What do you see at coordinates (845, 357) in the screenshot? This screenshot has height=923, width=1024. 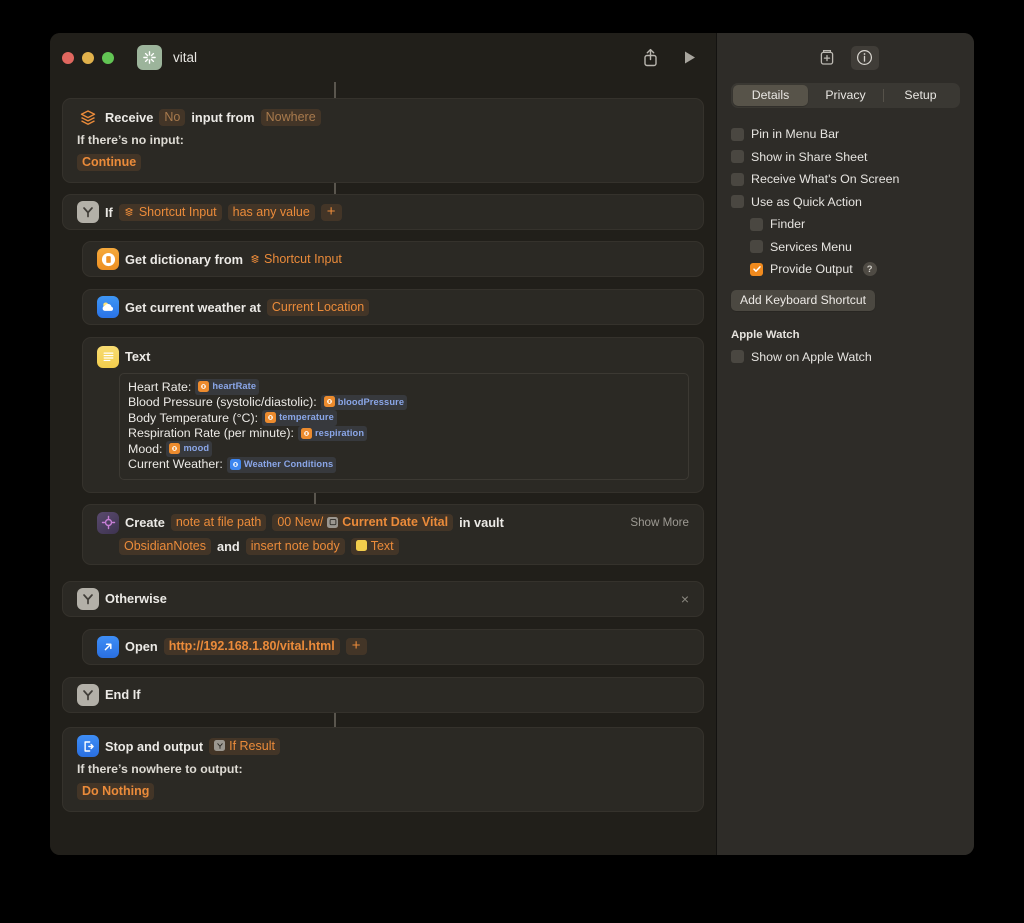 I see `option-show-on-apple-watch: Show on Apple Watch` at bounding box center [845, 357].